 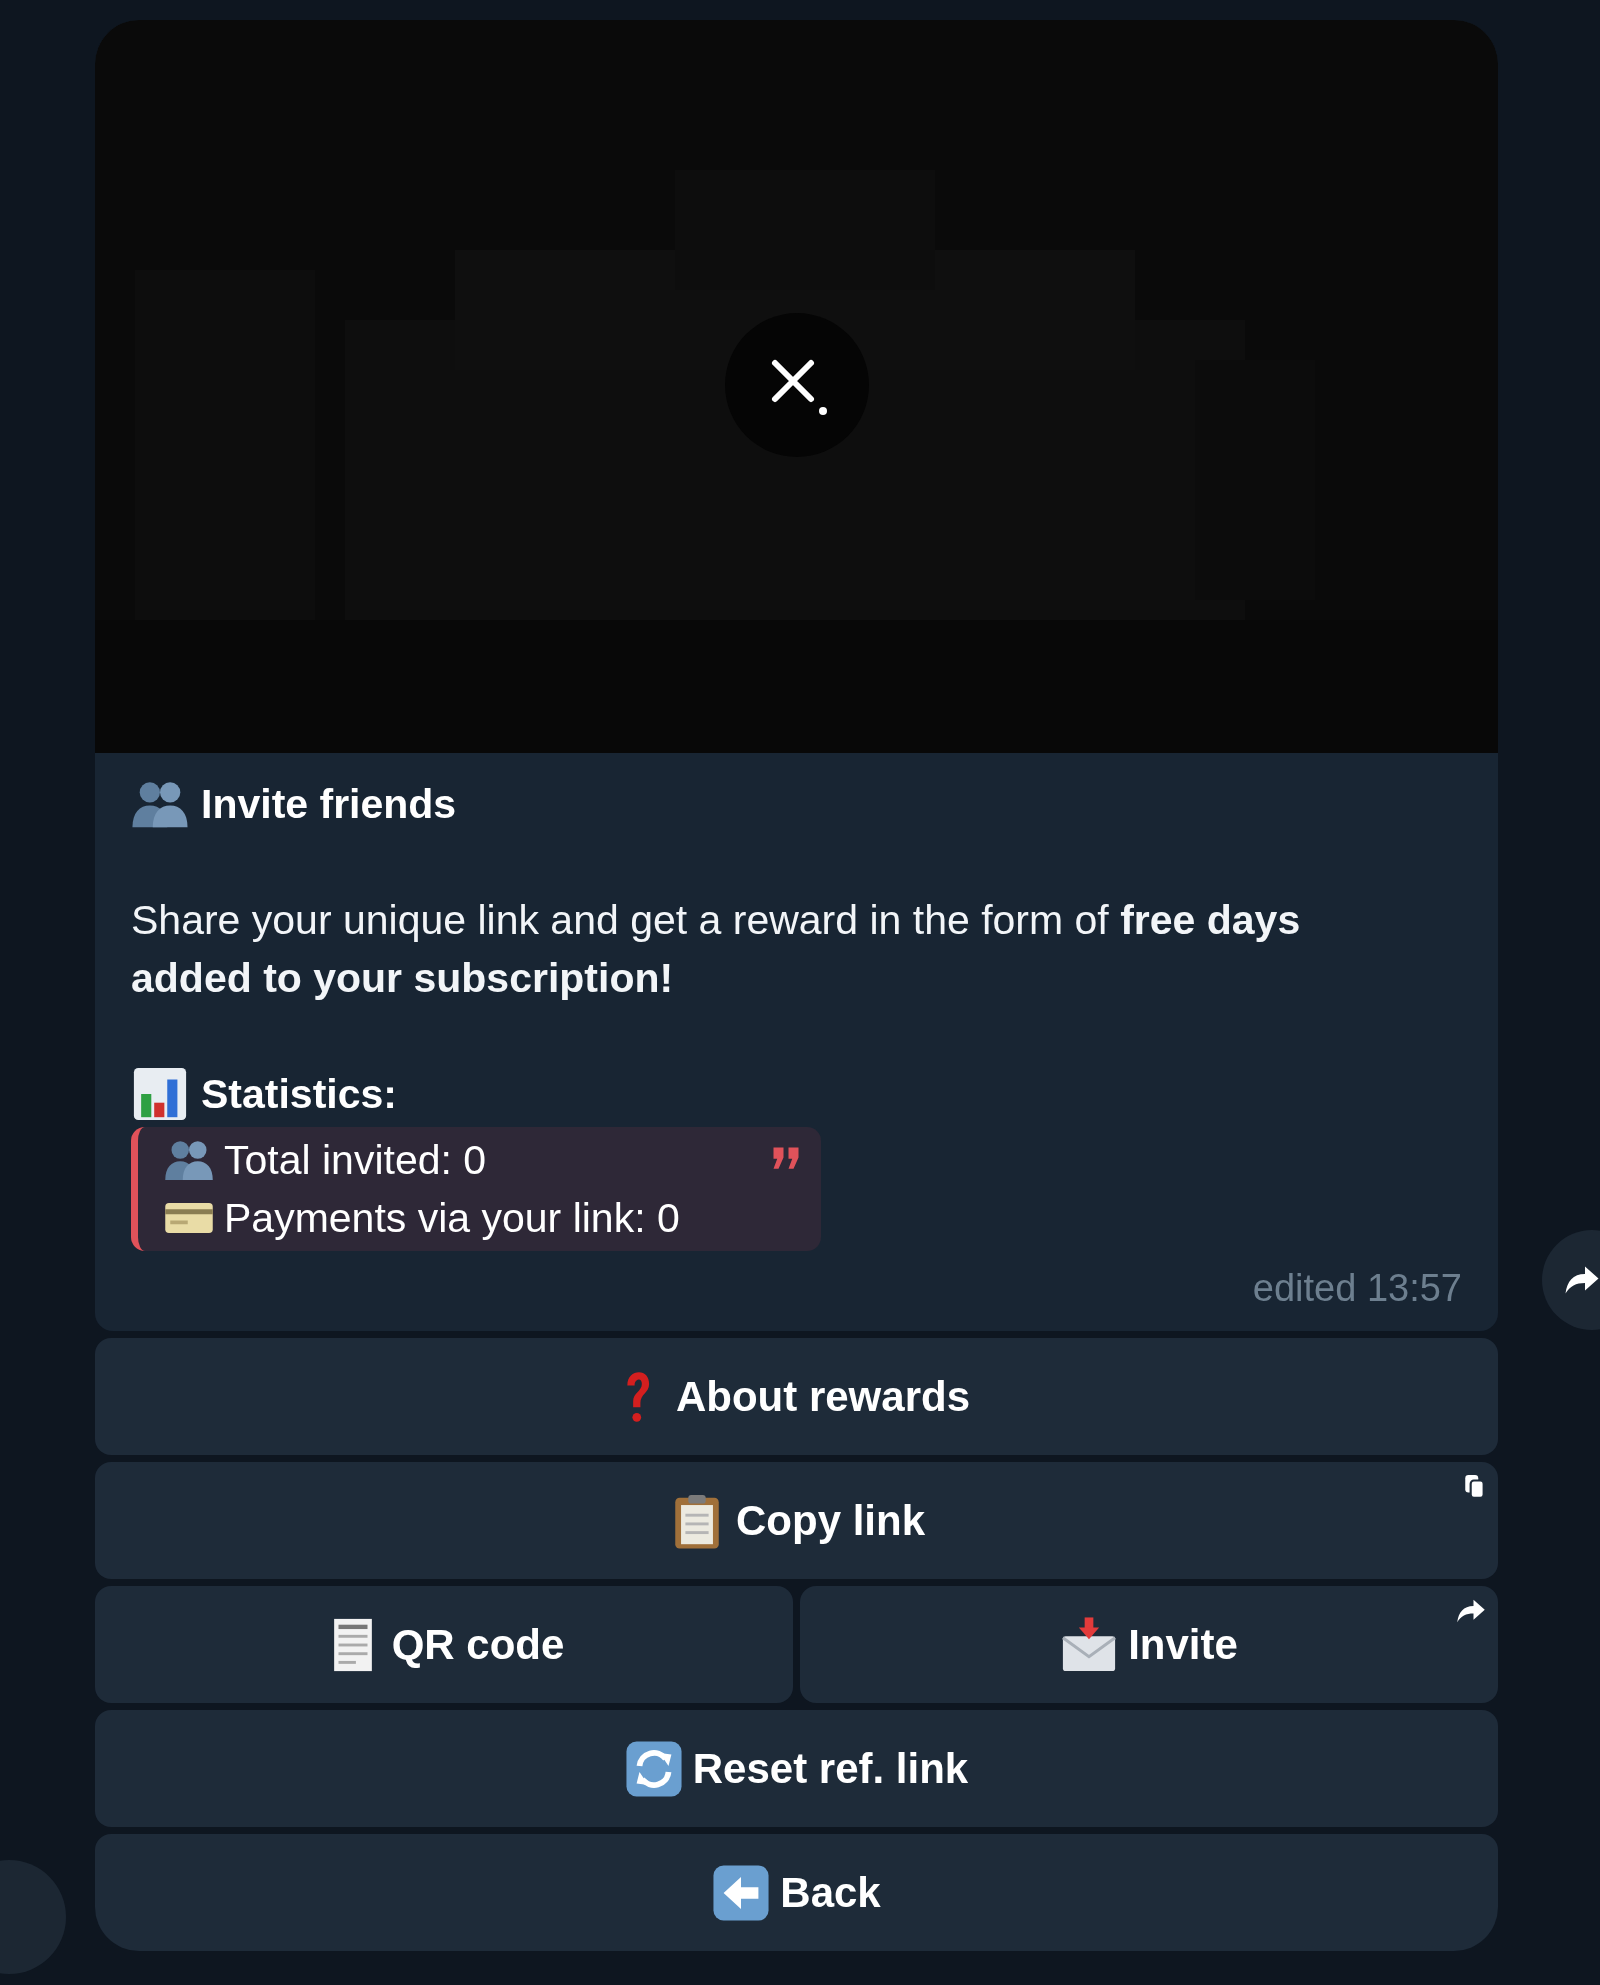 What do you see at coordinates (1089, 1644) in the screenshot?
I see `envelope-icon` at bounding box center [1089, 1644].